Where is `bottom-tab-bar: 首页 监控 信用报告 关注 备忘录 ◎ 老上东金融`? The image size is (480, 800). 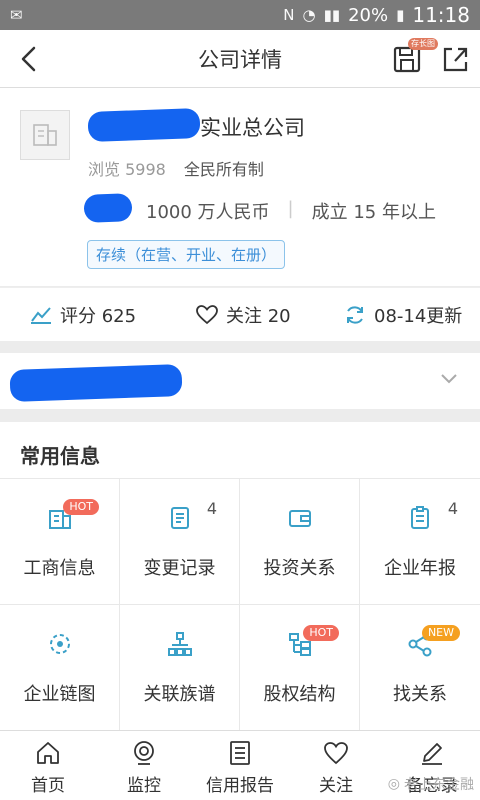 bottom-tab-bar: 首页 监控 信用报告 关注 备忘录 ◎ 老上东金融 is located at coordinates (240, 765).